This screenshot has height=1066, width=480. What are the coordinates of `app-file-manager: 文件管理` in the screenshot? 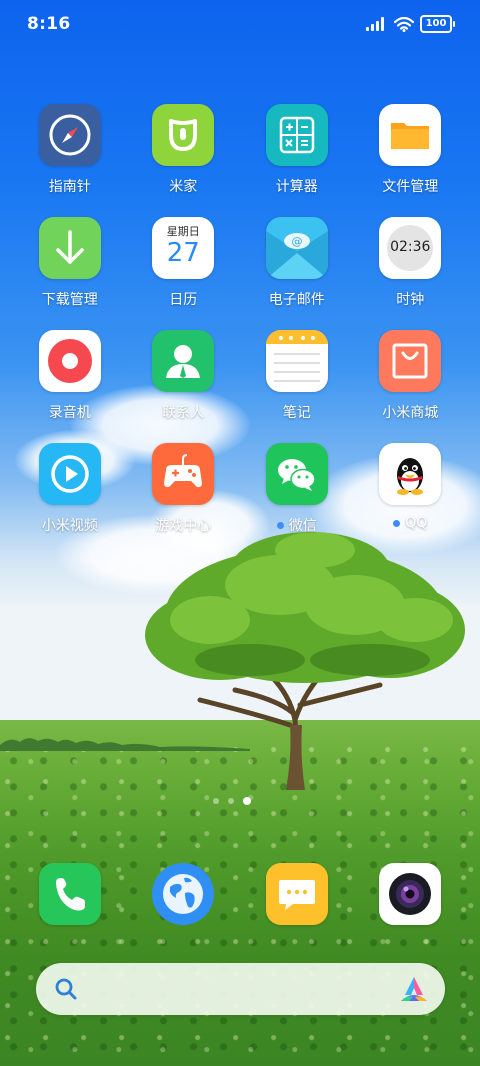 It's located at (411, 160).